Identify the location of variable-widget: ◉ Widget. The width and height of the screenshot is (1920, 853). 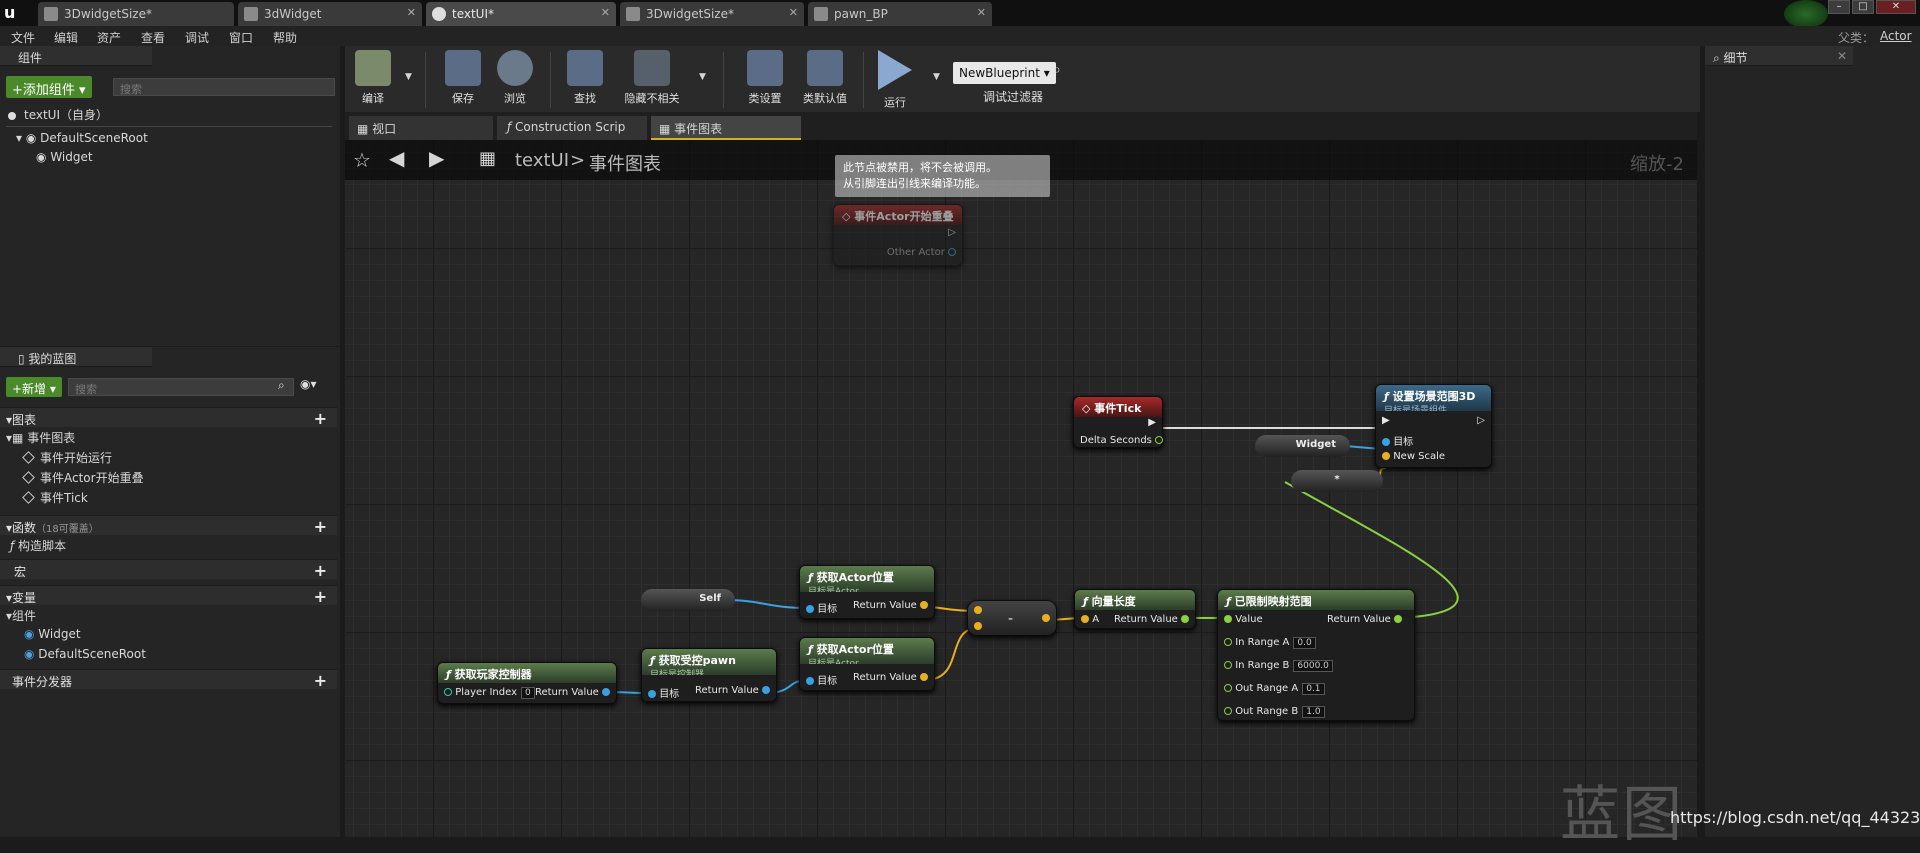
(40, 637).